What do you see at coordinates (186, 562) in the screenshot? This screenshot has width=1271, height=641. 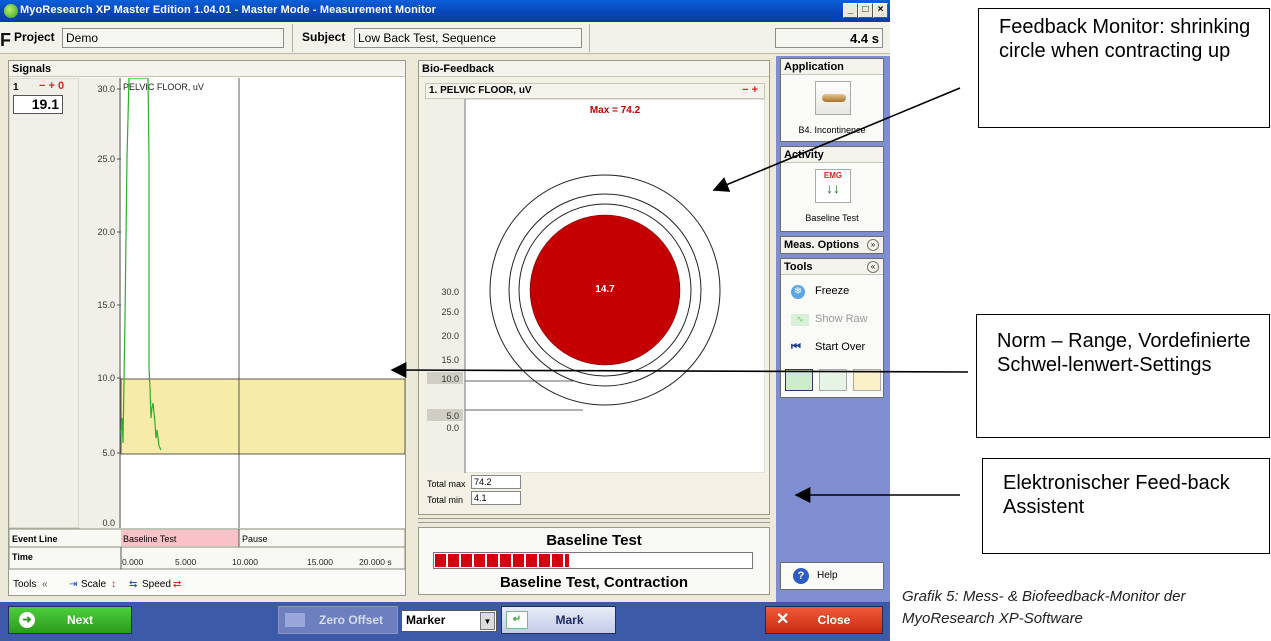 I see `x-tick: 5.000` at bounding box center [186, 562].